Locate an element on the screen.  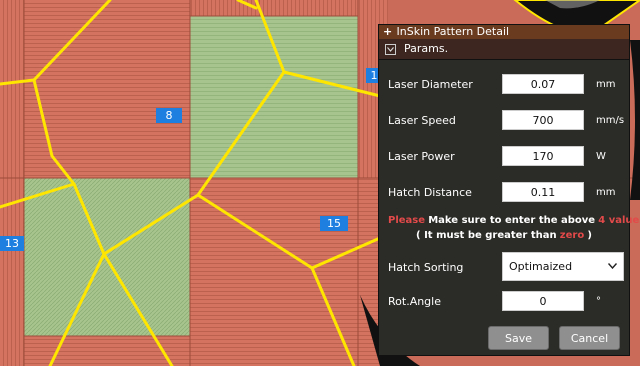
hatch-sorting-select: Optimaized is located at coordinates (563, 266).